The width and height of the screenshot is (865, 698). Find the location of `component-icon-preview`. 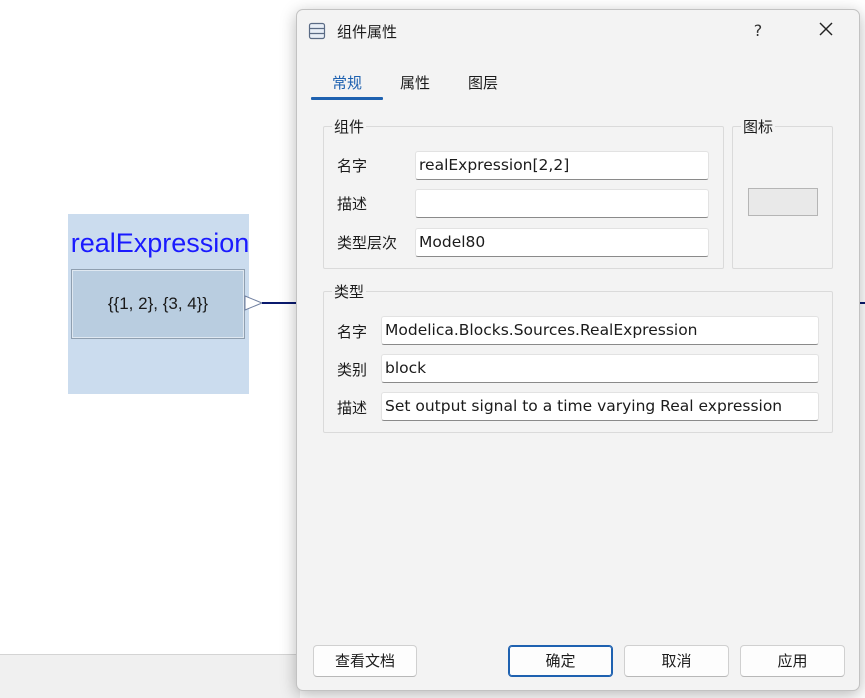

component-icon-preview is located at coordinates (783, 202).